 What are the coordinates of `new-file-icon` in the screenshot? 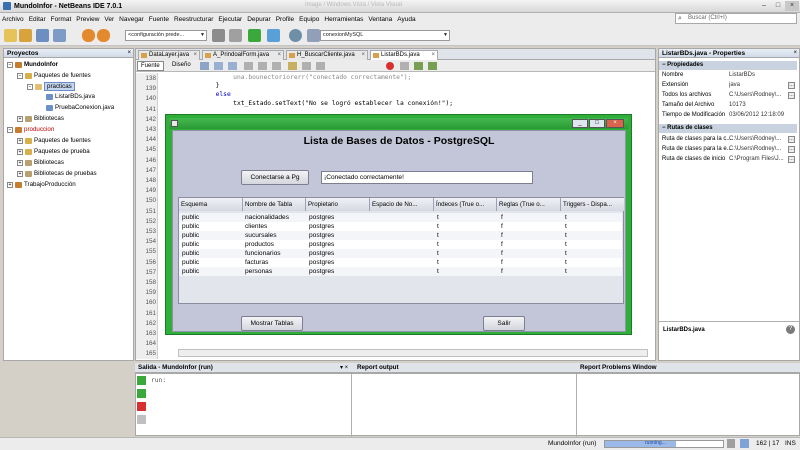 It's located at (10, 35).